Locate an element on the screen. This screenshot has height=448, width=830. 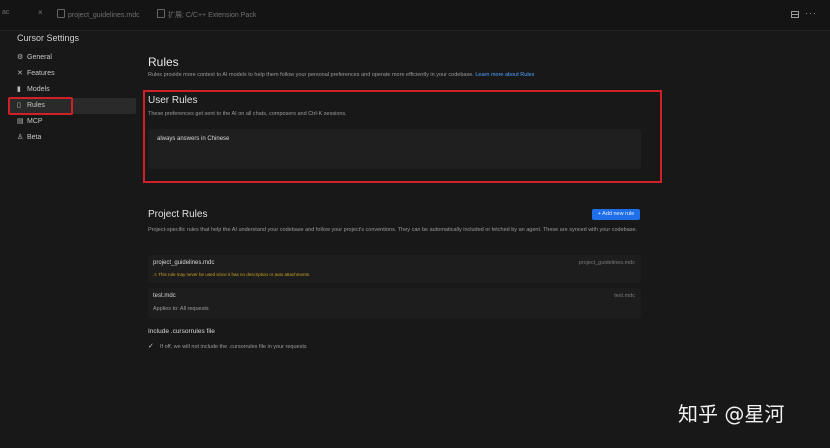
tab-label: project_guidelines.mdc is located at coordinates (104, 15).